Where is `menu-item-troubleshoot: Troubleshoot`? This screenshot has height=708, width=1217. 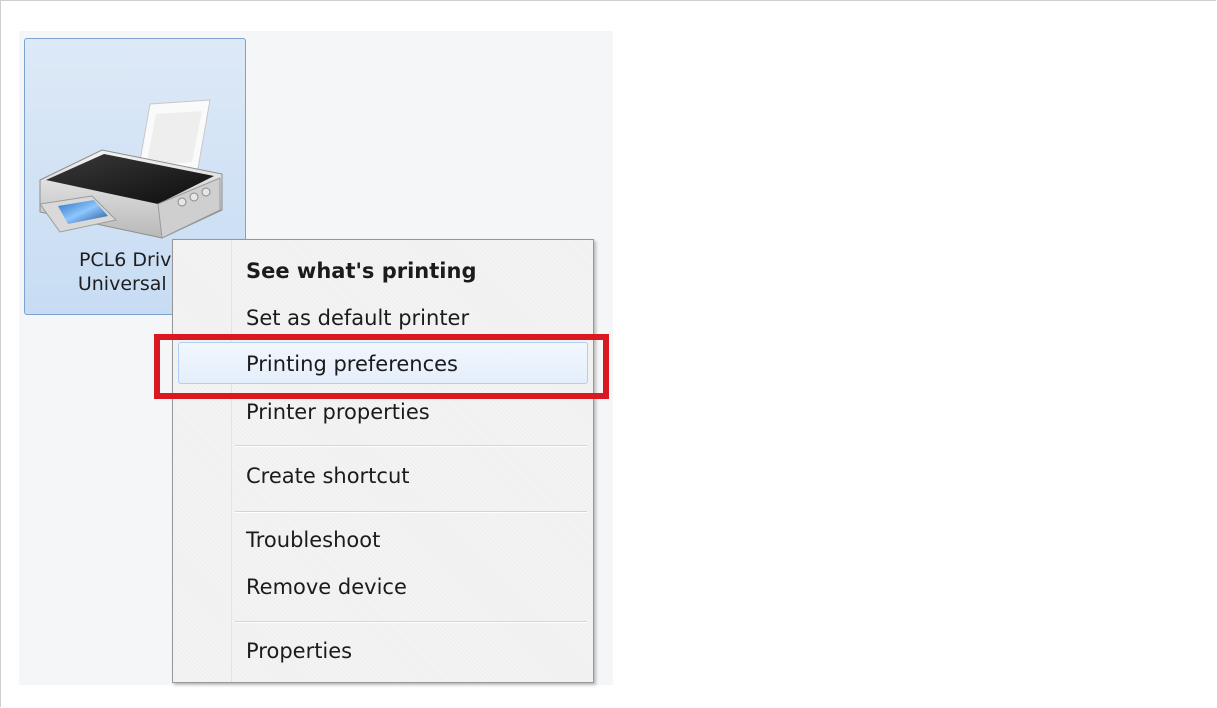 menu-item-troubleshoot: Troubleshoot is located at coordinates (383, 539).